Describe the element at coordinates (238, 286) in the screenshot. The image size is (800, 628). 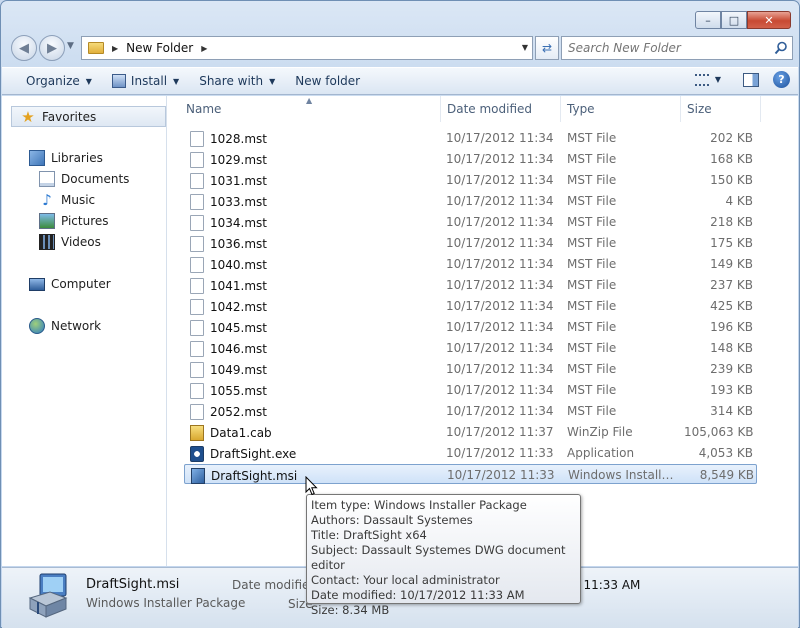
I see `file-name: 1041.mst` at that location.